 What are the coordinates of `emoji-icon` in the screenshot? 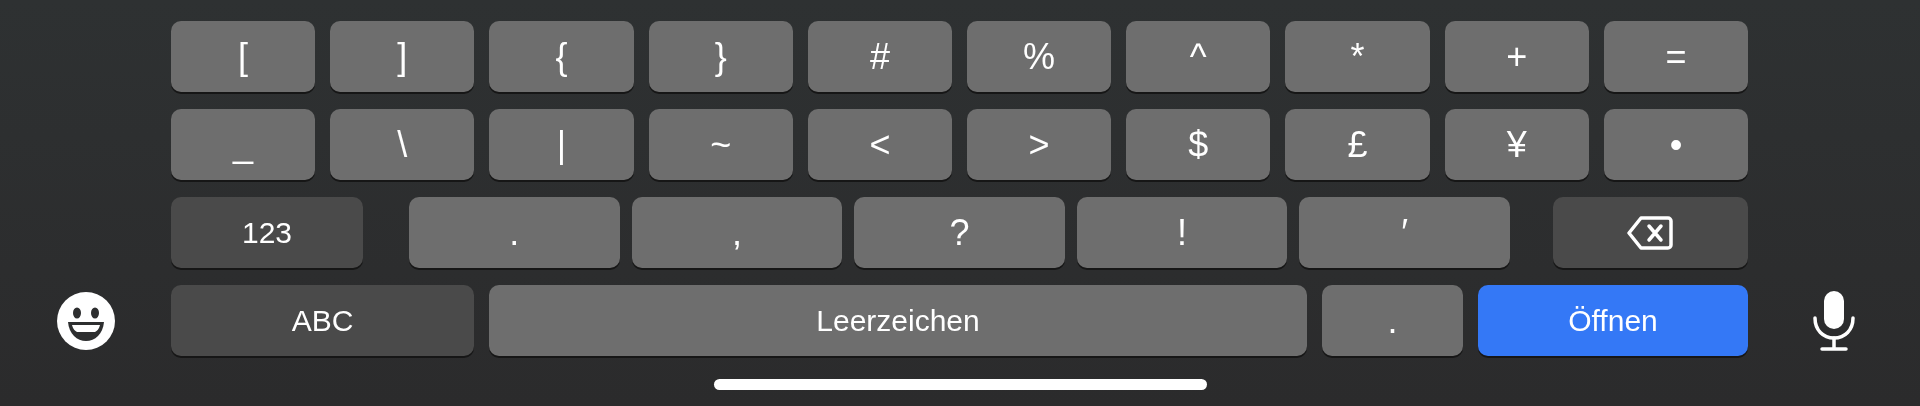 It's located at (85, 320).